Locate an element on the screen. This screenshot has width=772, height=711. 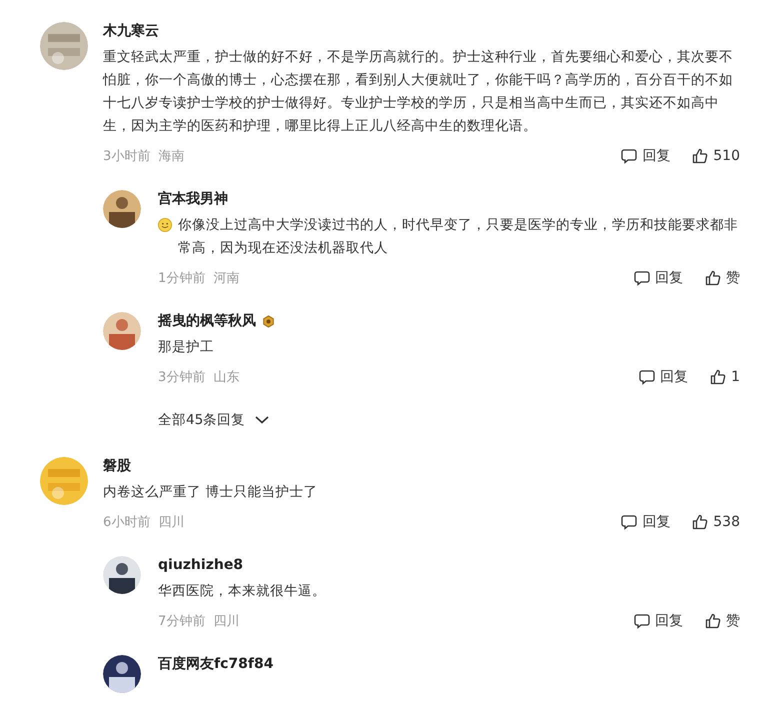
user-name: 宫本我男神 is located at coordinates (193, 199).